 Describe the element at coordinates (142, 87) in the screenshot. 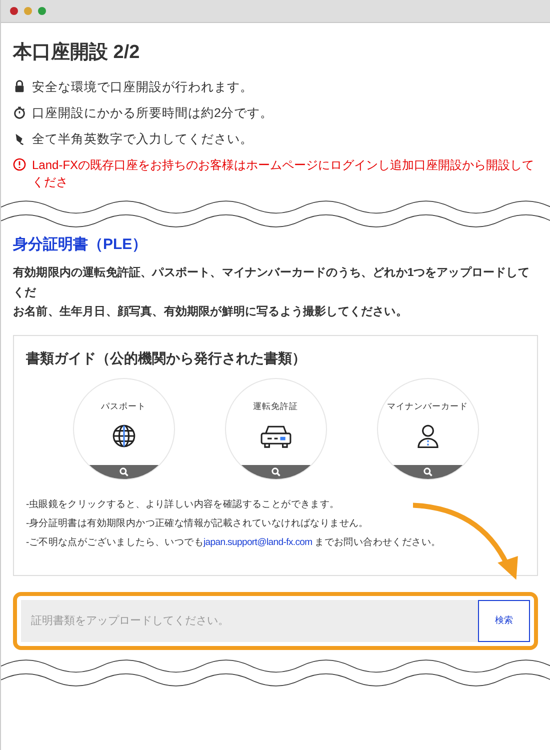

I see `notice-text: 安全な環境で口座開設が行われます。` at that location.